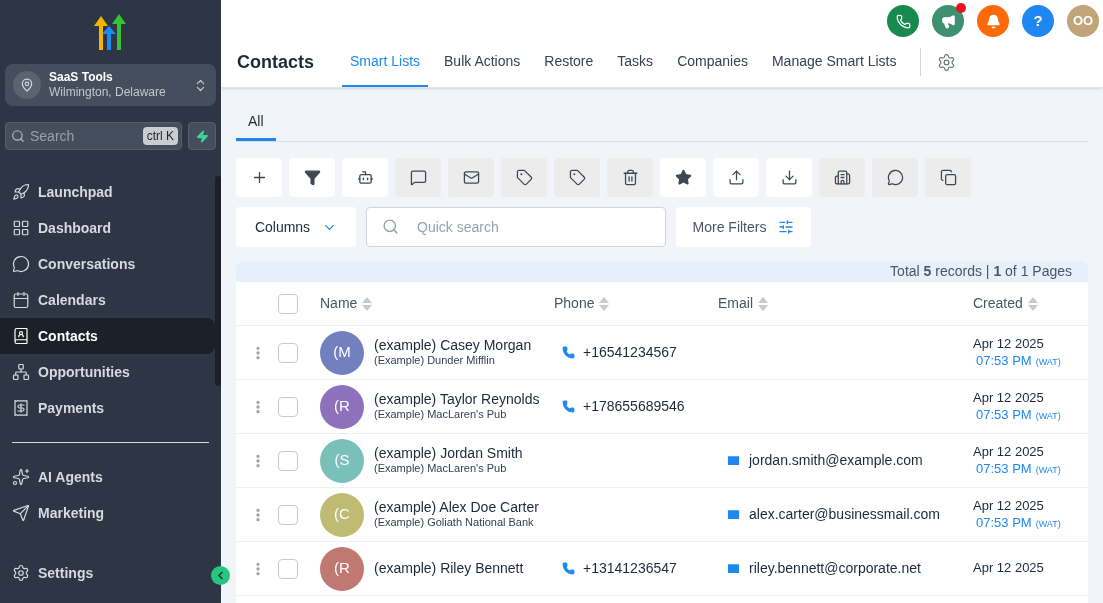 The width and height of the screenshot is (1103, 603). What do you see at coordinates (66, 573) in the screenshot?
I see `settings-link: Settings` at bounding box center [66, 573].